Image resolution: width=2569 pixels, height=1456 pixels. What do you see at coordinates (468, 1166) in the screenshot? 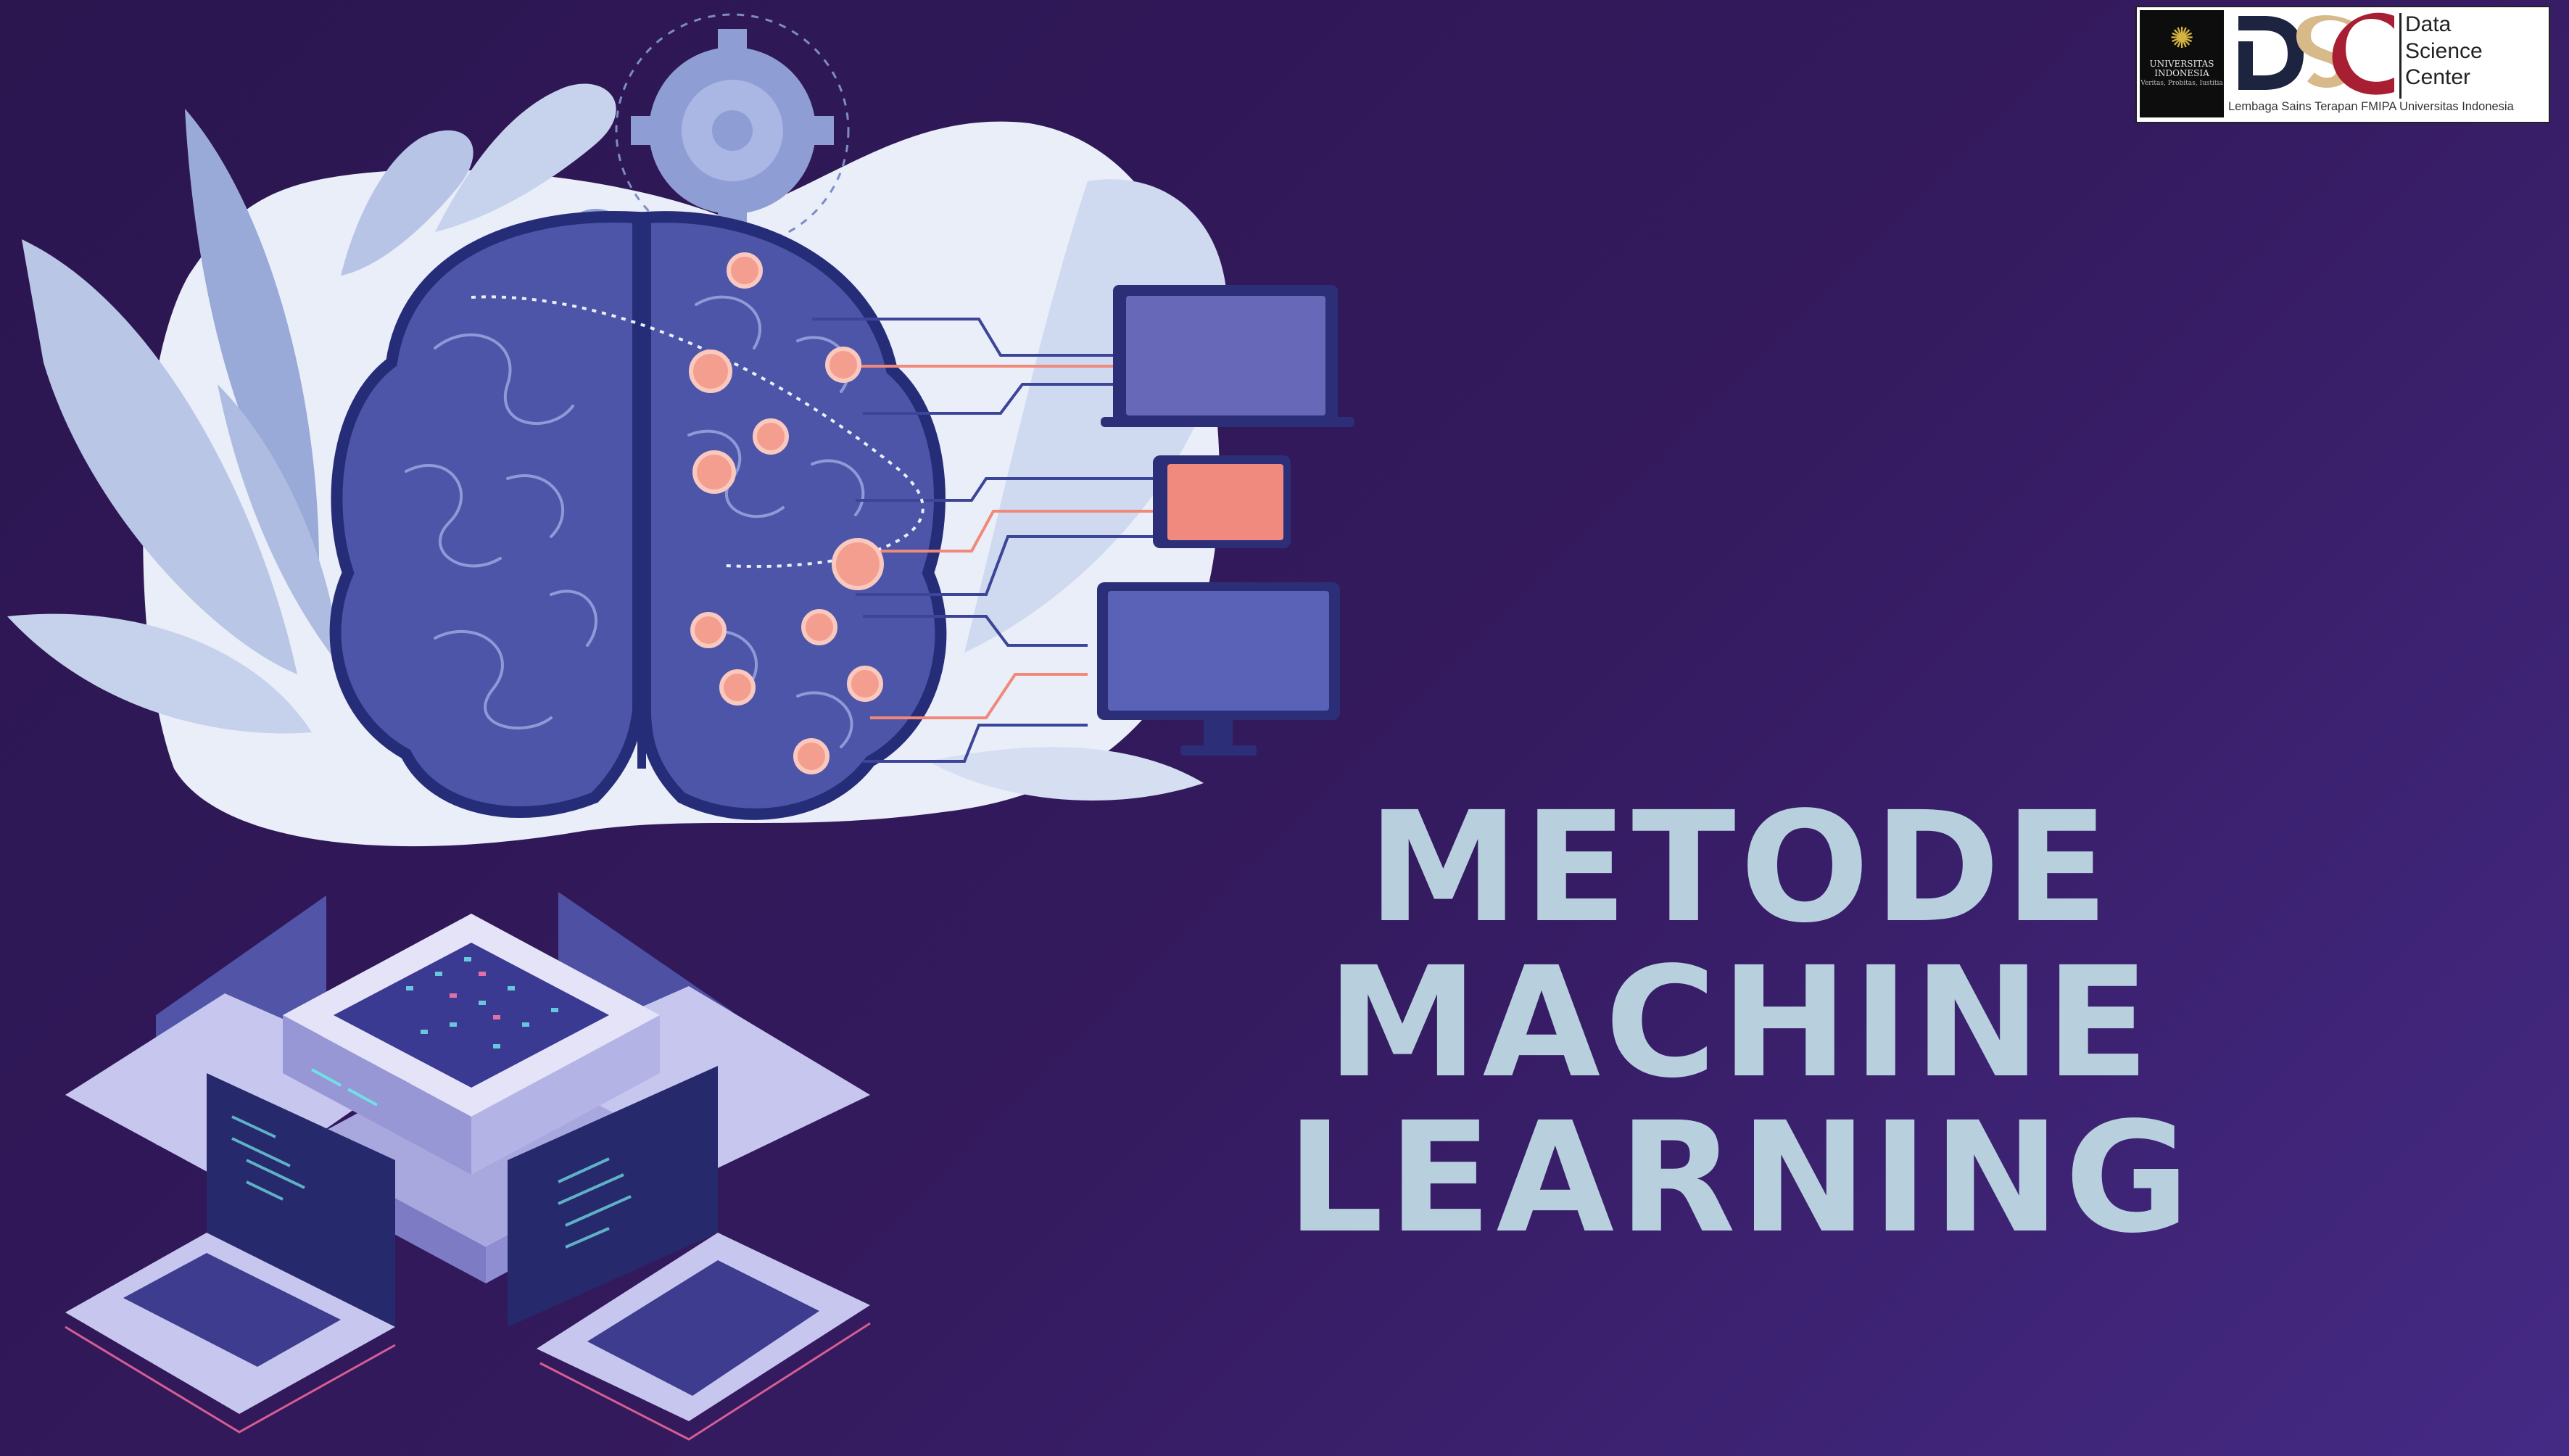
I see `isometric-server-illustration` at bounding box center [468, 1166].